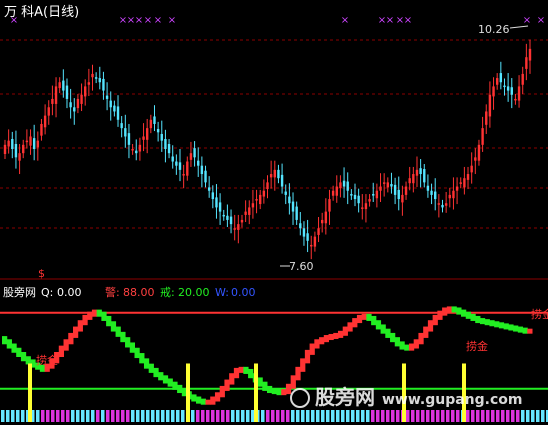 This screenshot has width=548, height=425. I want to click on dollar-icon: $, so click(41, 273).